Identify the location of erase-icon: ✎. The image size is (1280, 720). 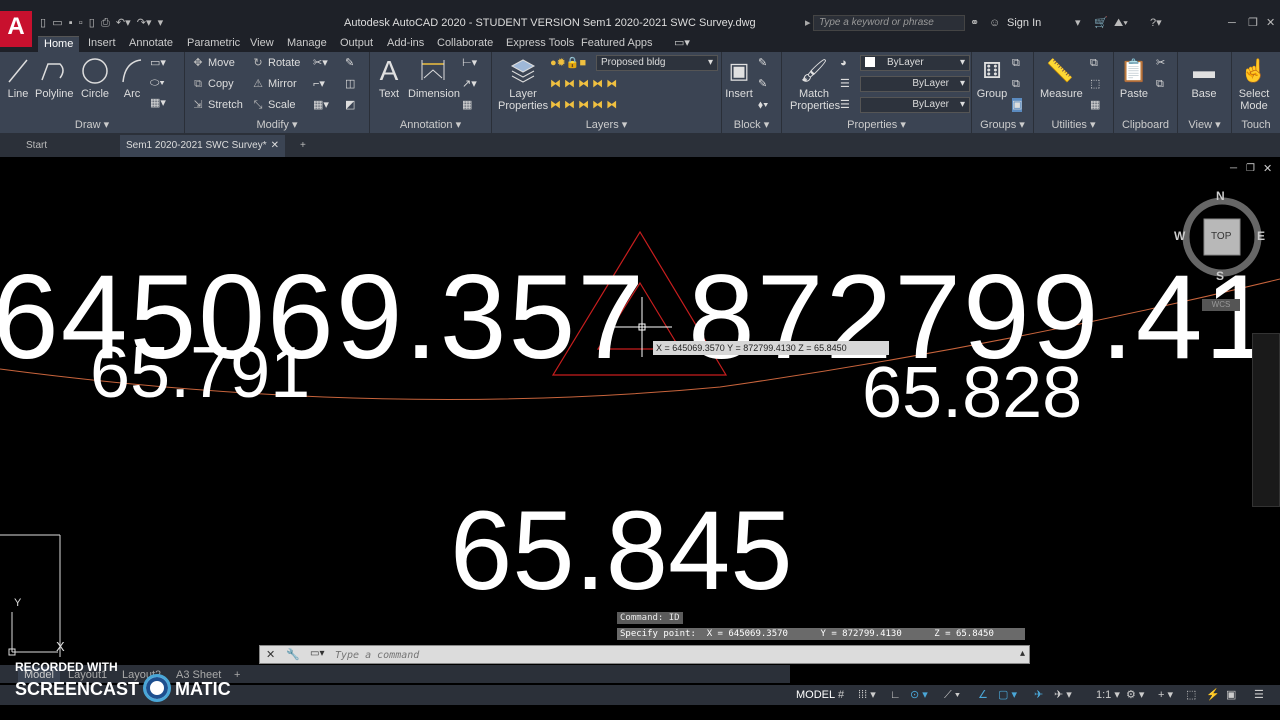
(349, 63).